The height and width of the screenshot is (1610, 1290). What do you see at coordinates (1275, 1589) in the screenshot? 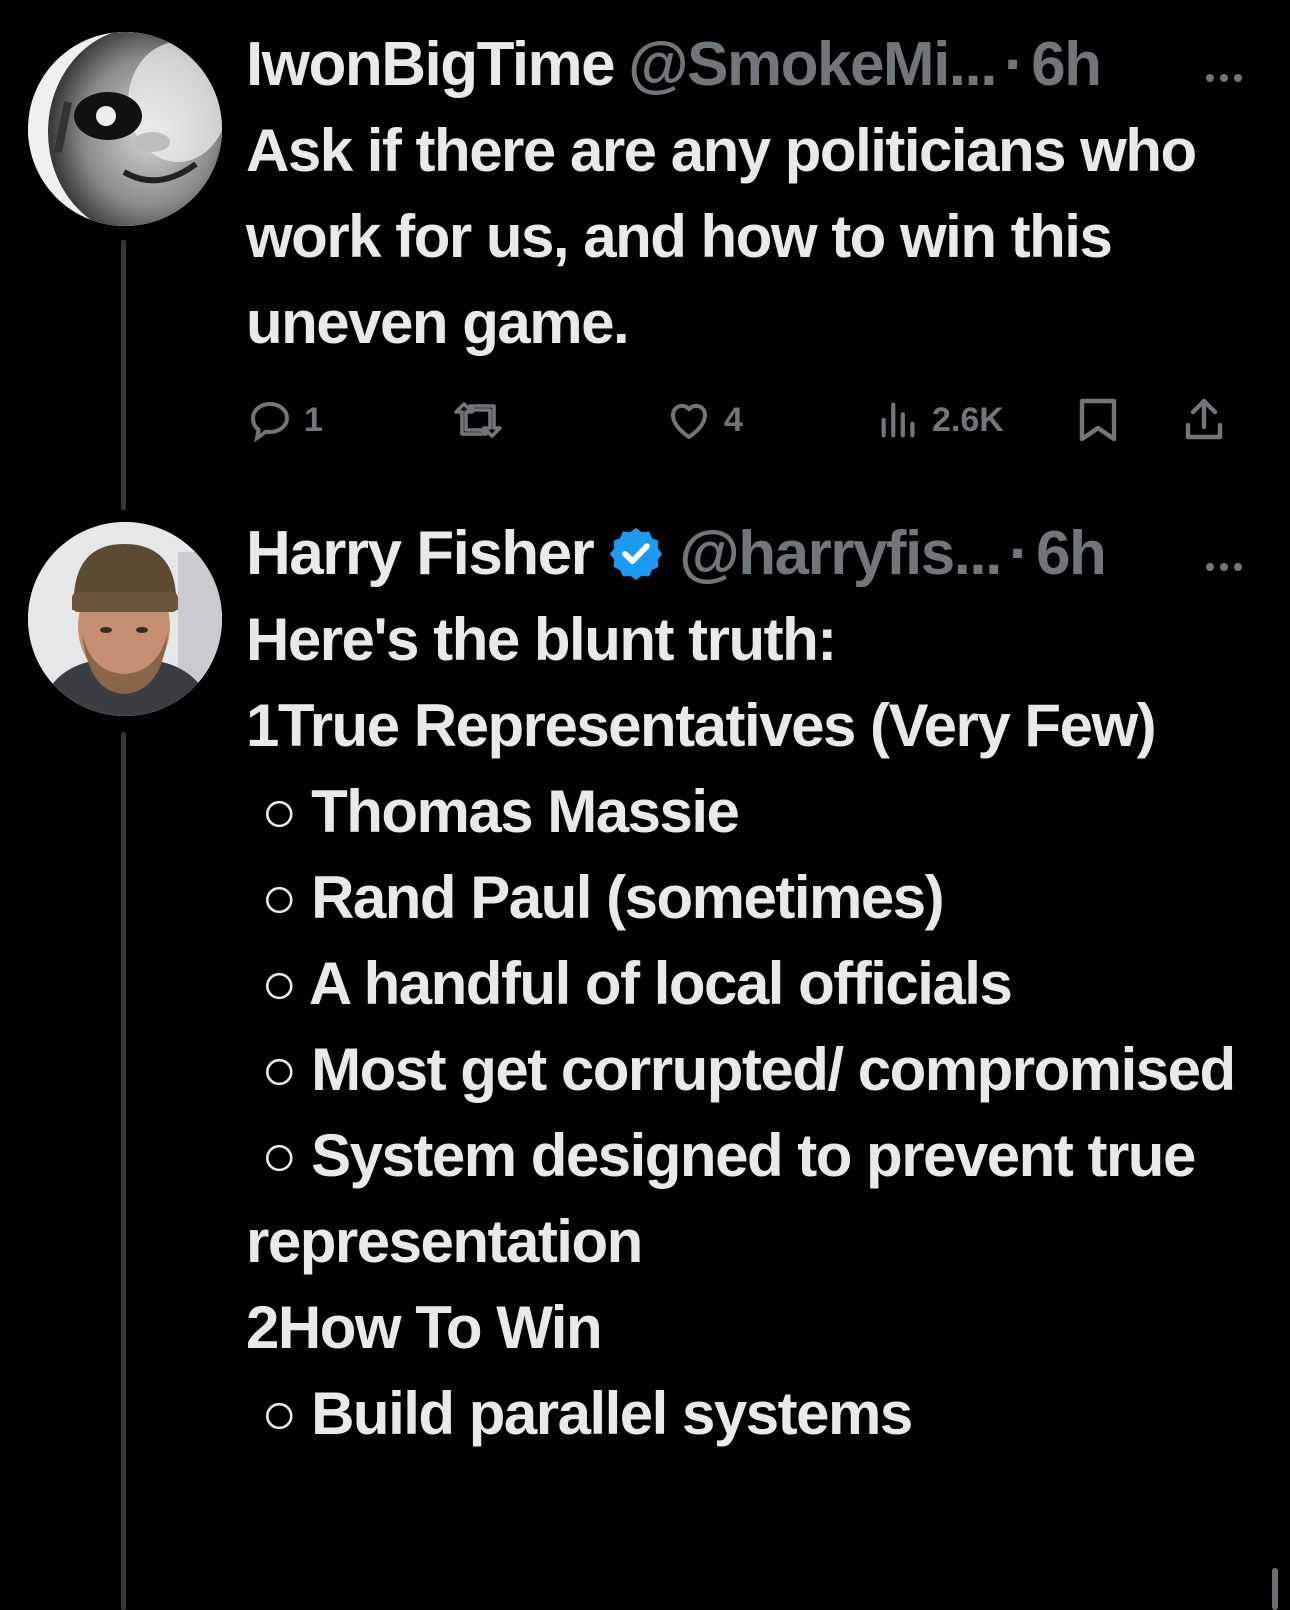
I see `scrollbar-thumb` at bounding box center [1275, 1589].